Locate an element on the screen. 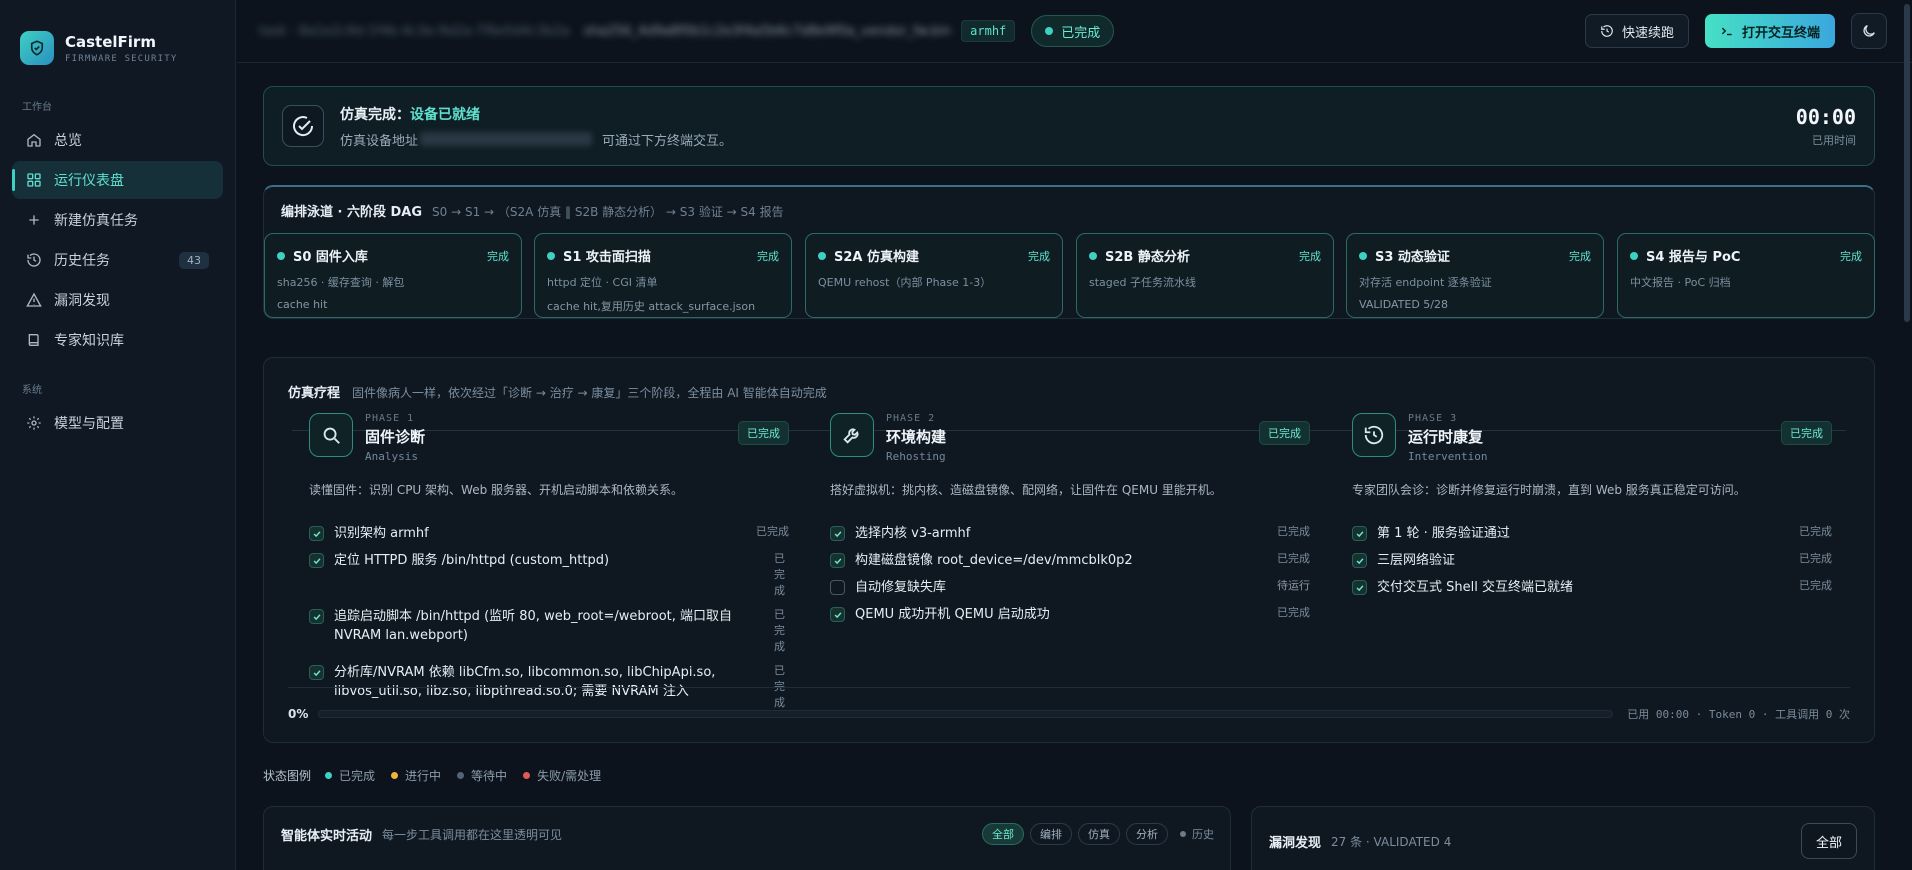 This screenshot has height=870, width=1912. phase-english-name: Rehosting is located at coordinates (916, 456).